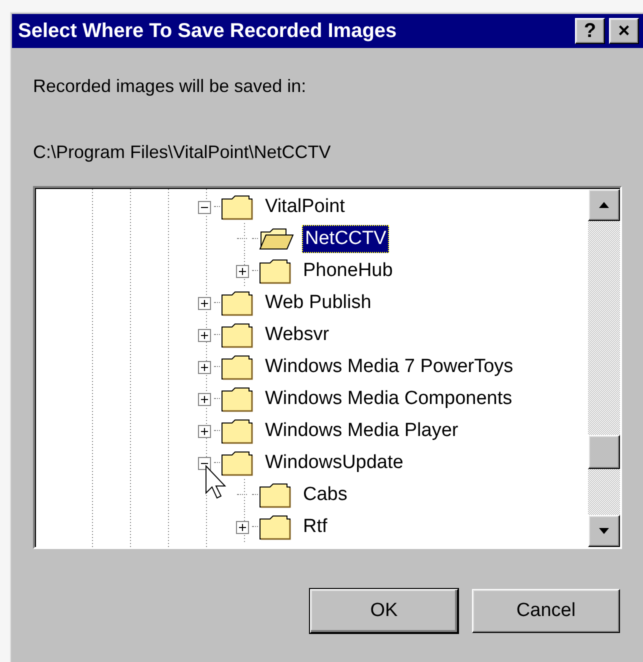 Image resolution: width=643 pixels, height=662 pixels. What do you see at coordinates (297, 335) in the screenshot?
I see `tree-item: Websvr` at bounding box center [297, 335].